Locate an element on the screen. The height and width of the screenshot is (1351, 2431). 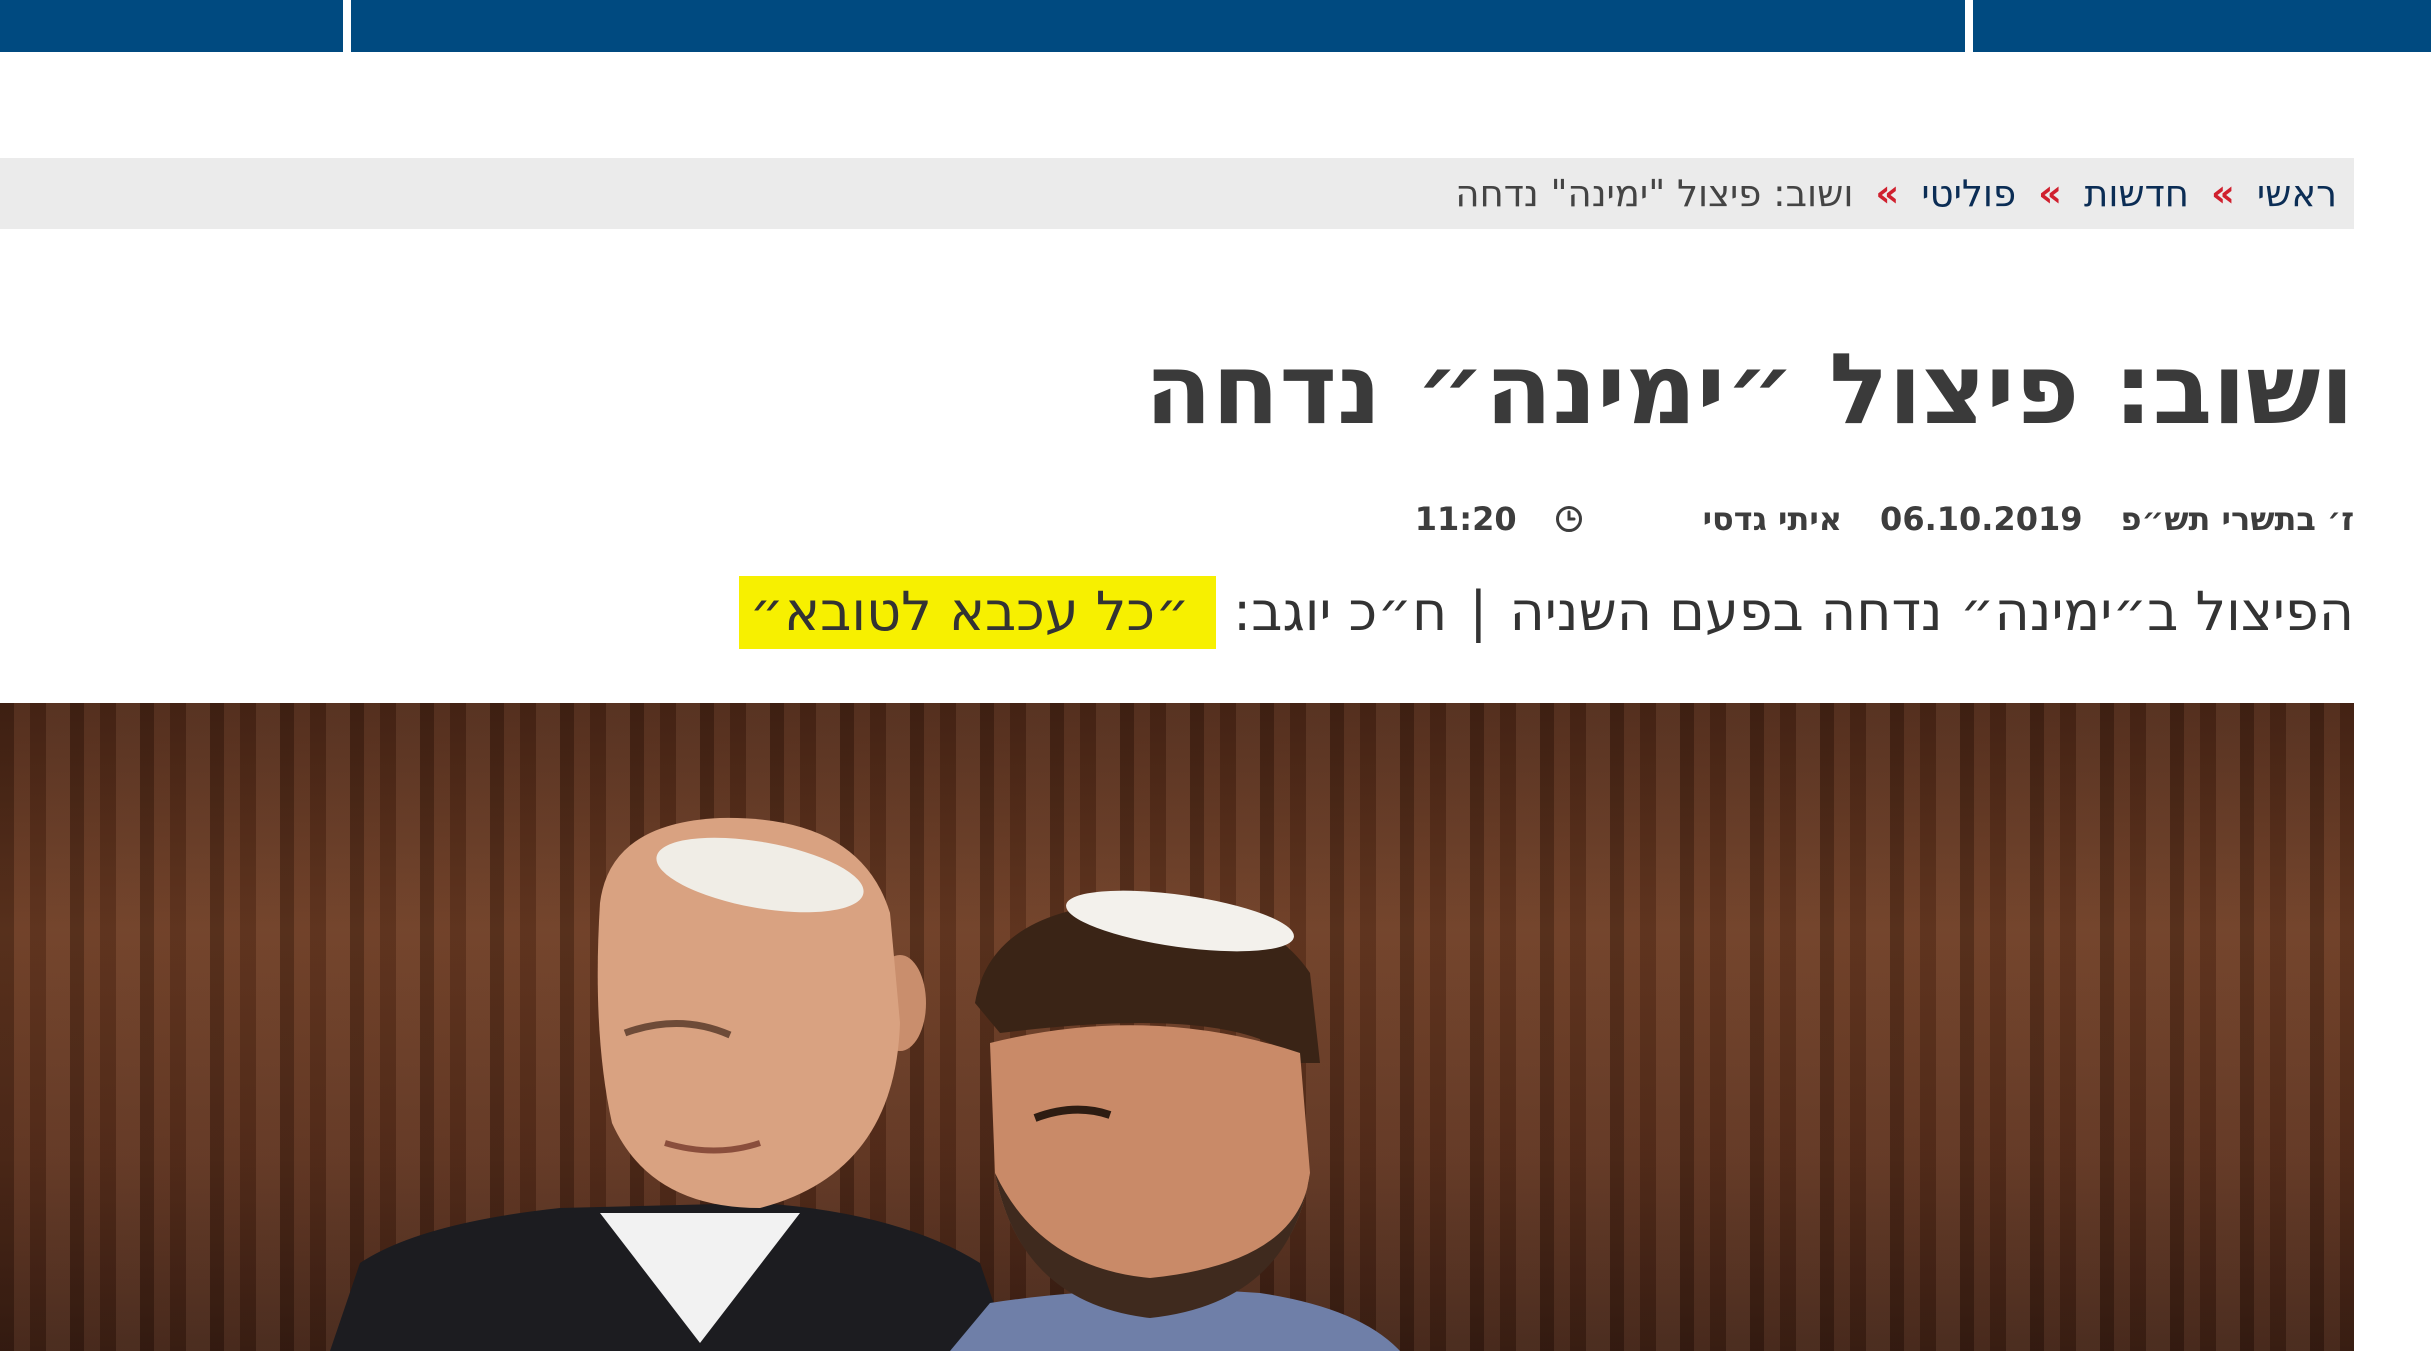
breadcrumb-news-link: חדשות is located at coordinates (2136, 193).